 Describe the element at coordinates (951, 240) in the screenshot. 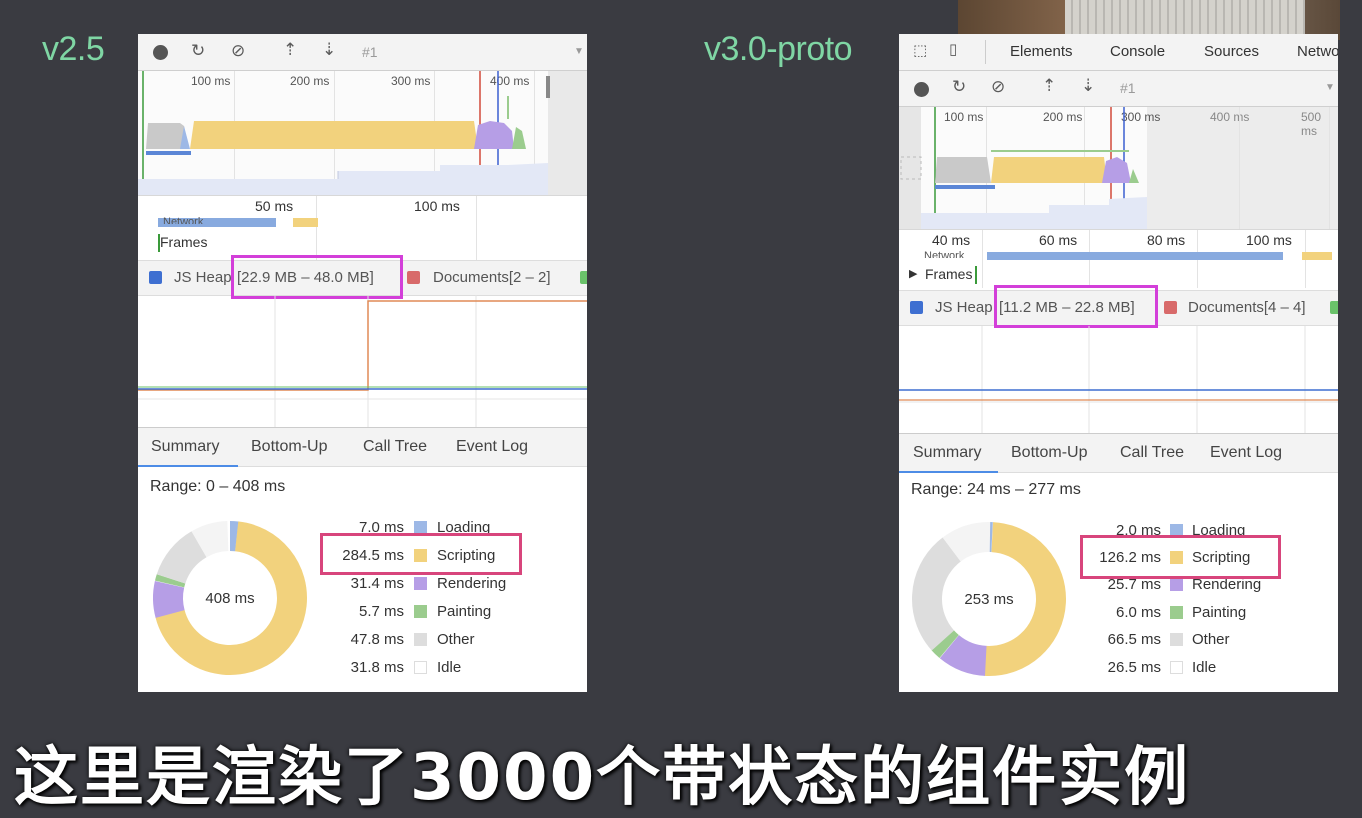

I see `detail-tick: 40 ms` at that location.